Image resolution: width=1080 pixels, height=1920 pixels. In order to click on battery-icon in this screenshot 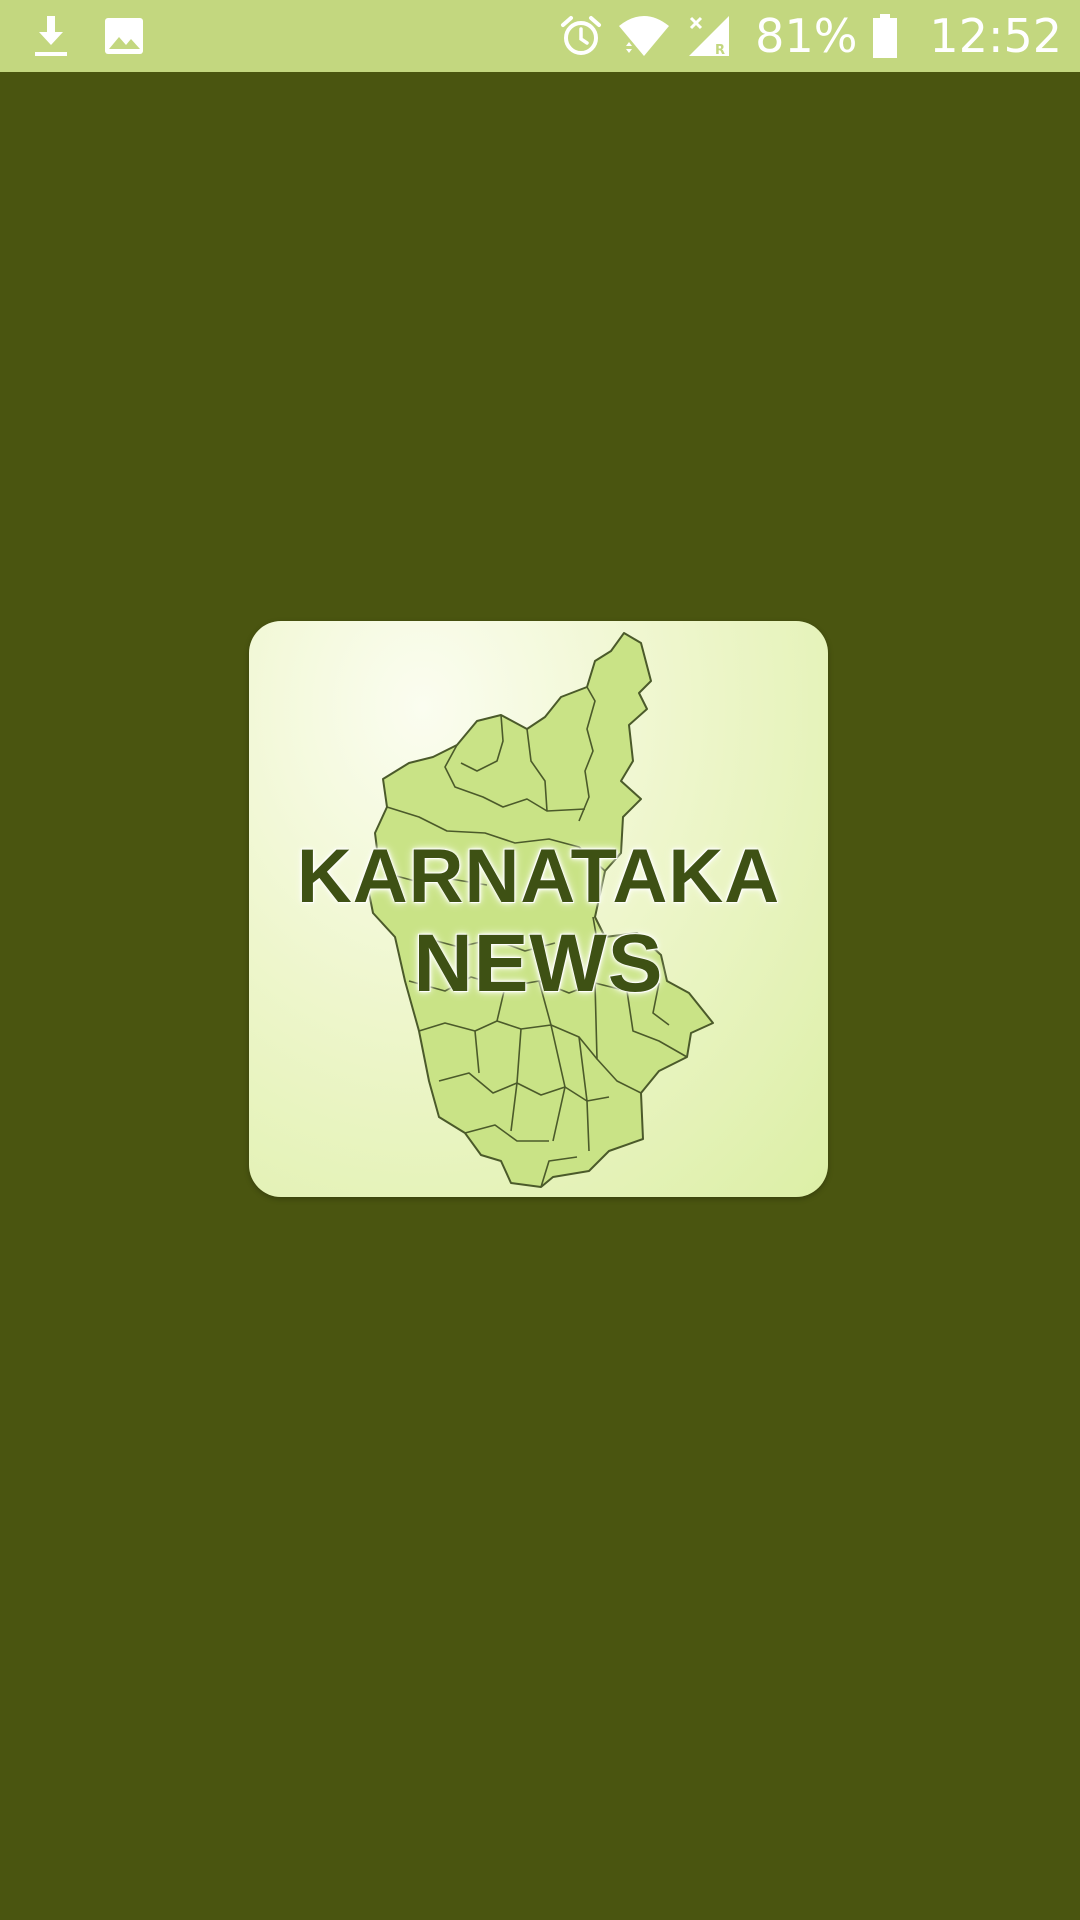, I will do `click(885, 36)`.